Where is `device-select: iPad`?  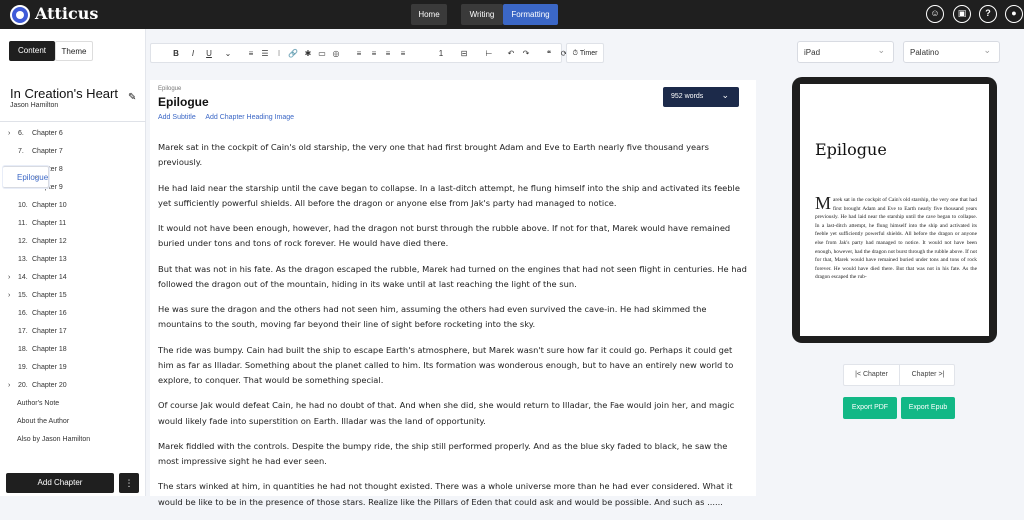
device-select: iPad is located at coordinates (845, 51).